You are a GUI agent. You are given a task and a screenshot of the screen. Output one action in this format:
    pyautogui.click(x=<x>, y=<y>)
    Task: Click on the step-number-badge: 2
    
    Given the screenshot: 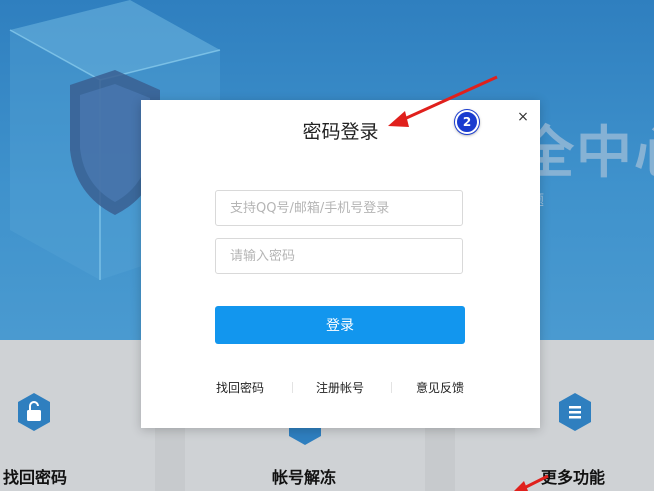 What is the action you would take?
    pyautogui.click(x=467, y=122)
    